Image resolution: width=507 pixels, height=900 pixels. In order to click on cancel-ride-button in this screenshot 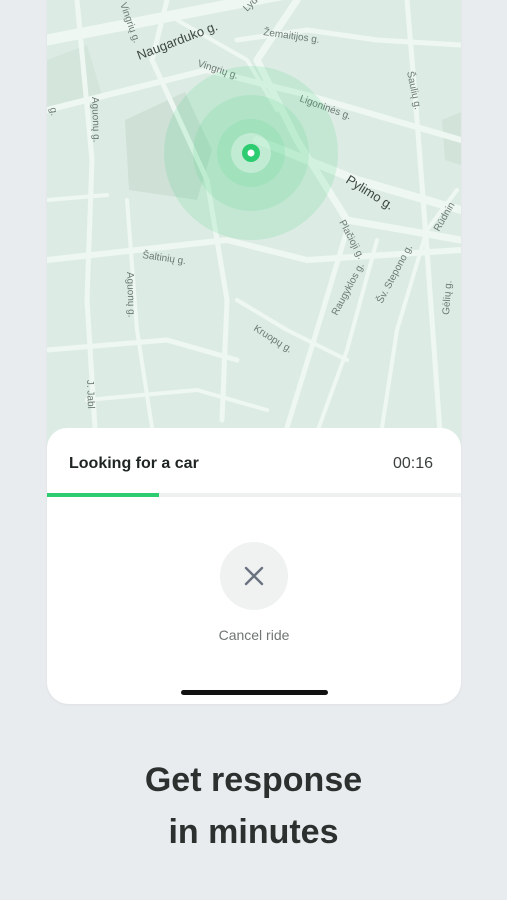, I will do `click(254, 576)`.